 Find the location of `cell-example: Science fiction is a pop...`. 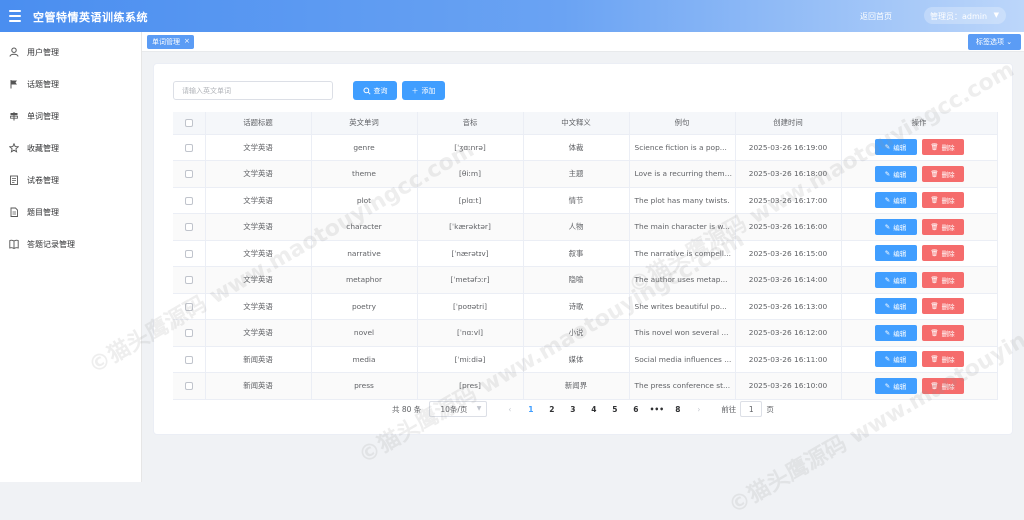

cell-example: Science fiction is a pop... is located at coordinates (682, 147).